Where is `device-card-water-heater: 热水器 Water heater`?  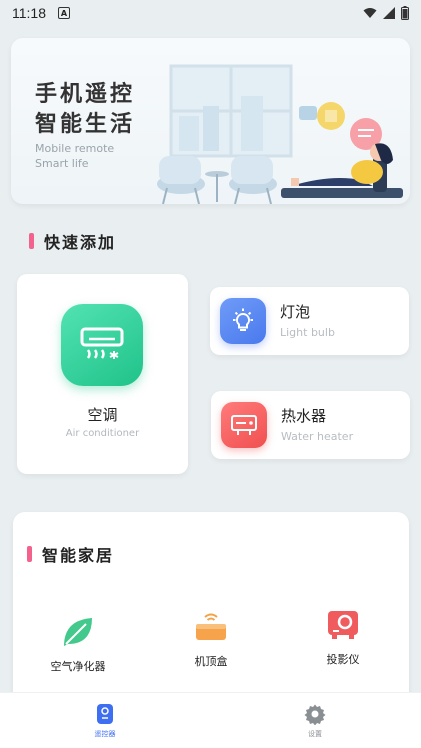 device-card-water-heater: 热水器 Water heater is located at coordinates (310, 425).